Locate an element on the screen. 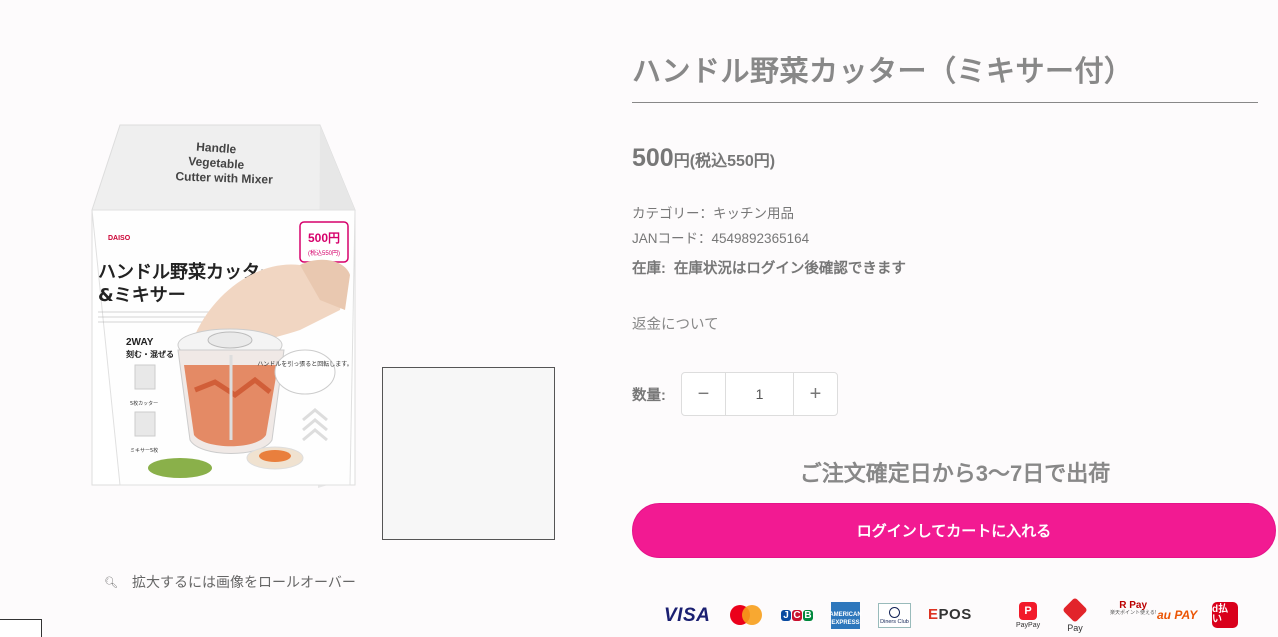 The height and width of the screenshot is (637, 1278). jcb-j: J is located at coordinates (786, 615).